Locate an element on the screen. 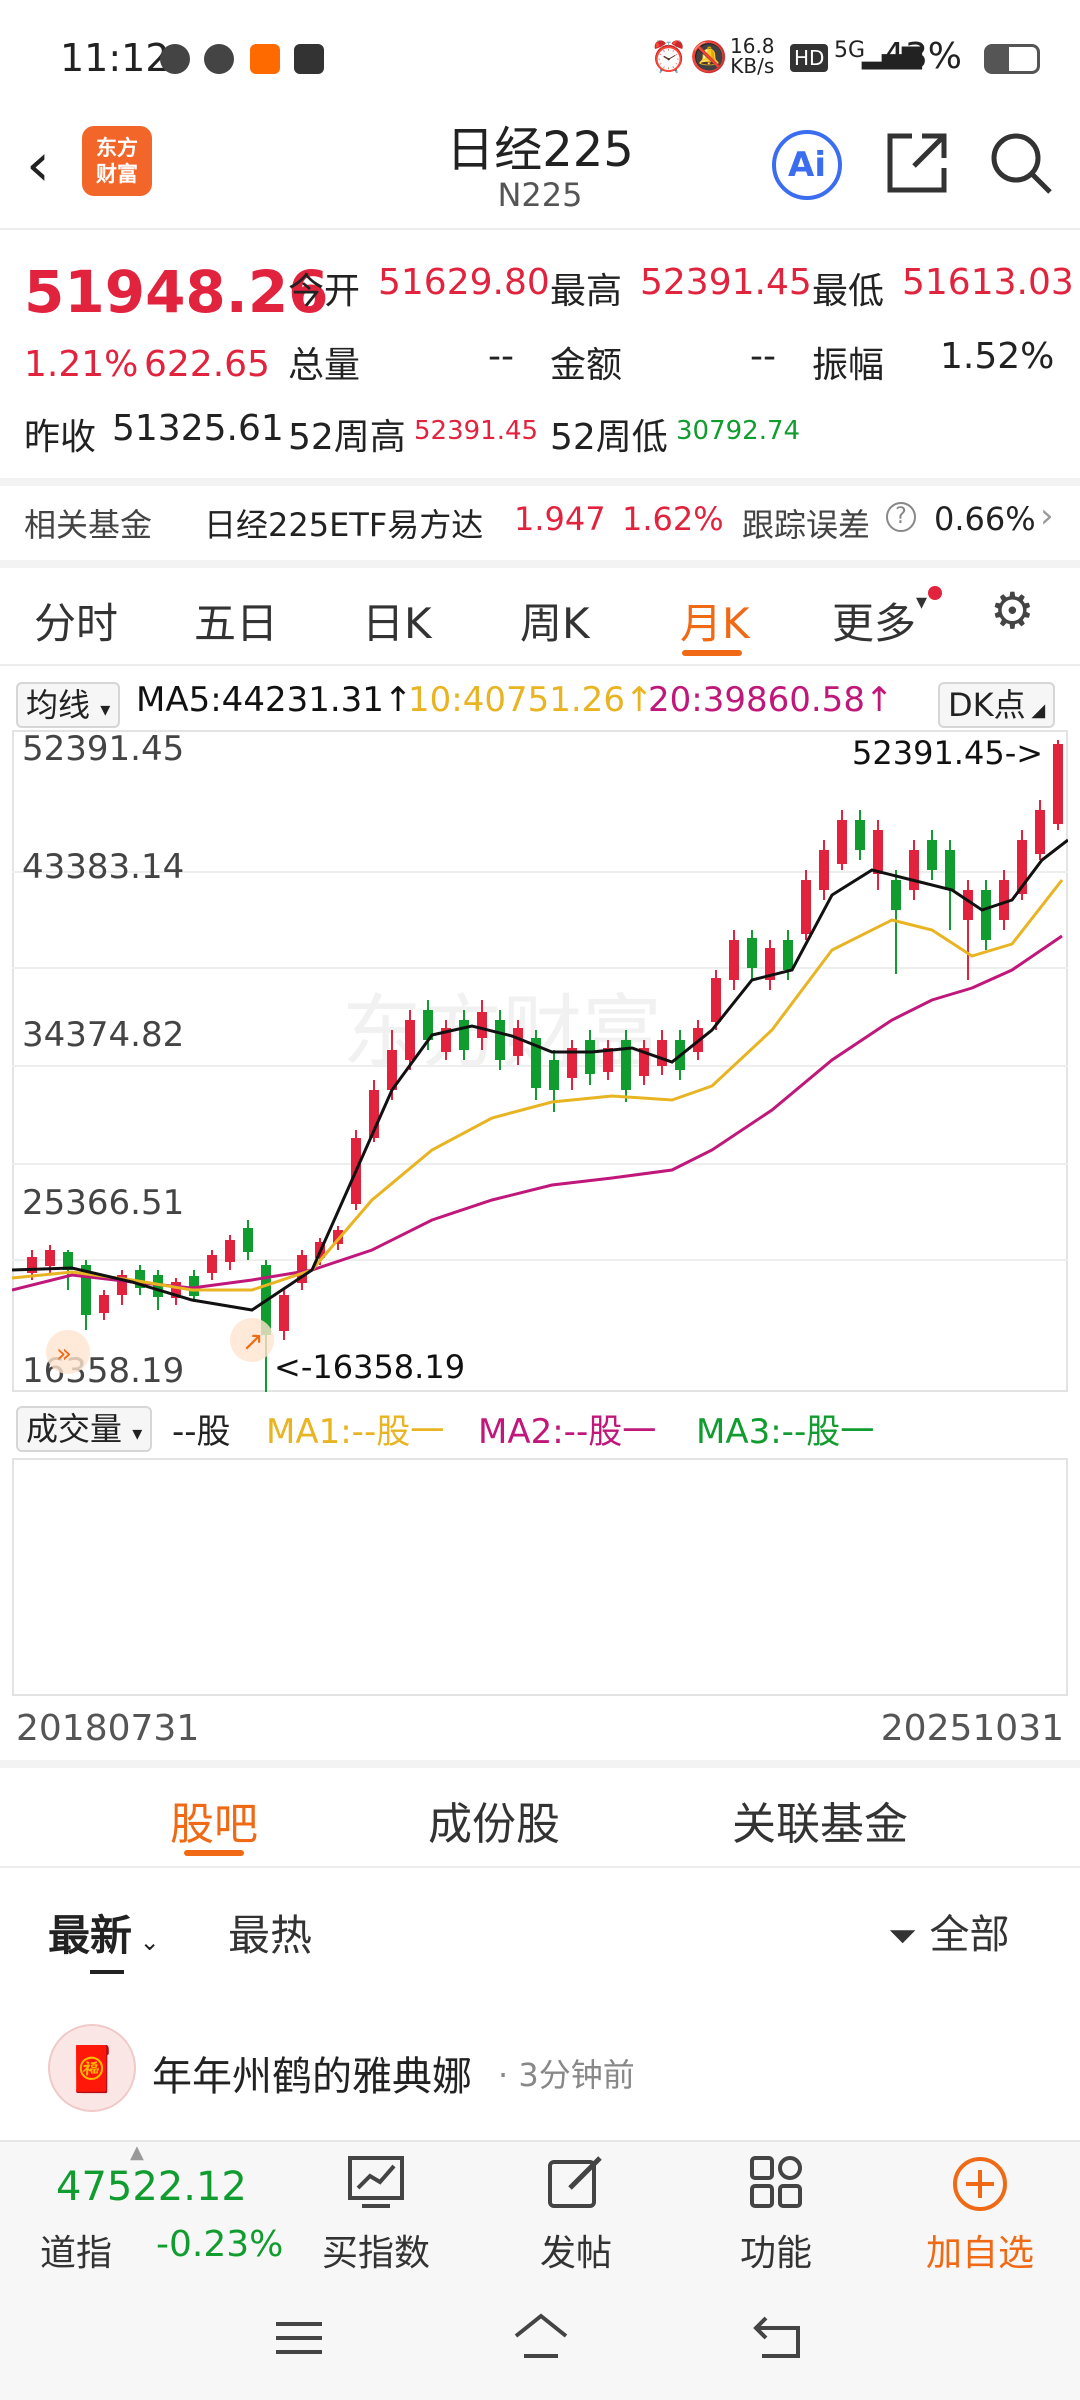  tab-more: 更多▾ is located at coordinates (879, 620).